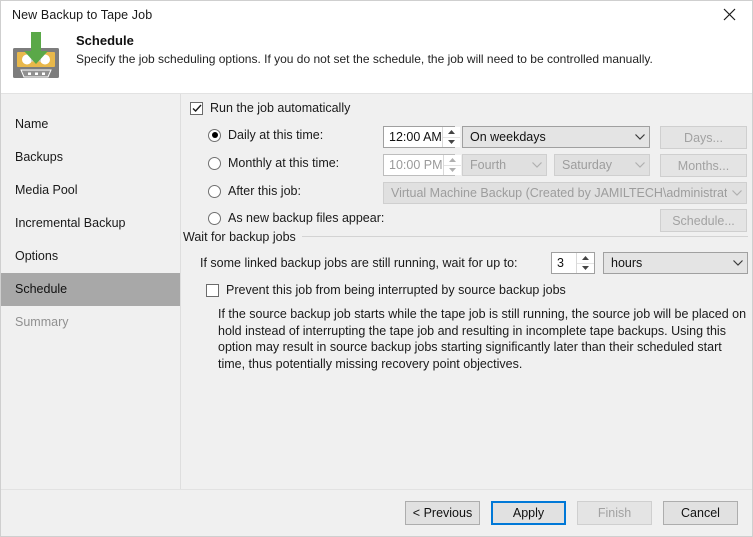 The image size is (753, 537). Describe the element at coordinates (32, 124) in the screenshot. I see `sidebar-item-label: Name` at that location.